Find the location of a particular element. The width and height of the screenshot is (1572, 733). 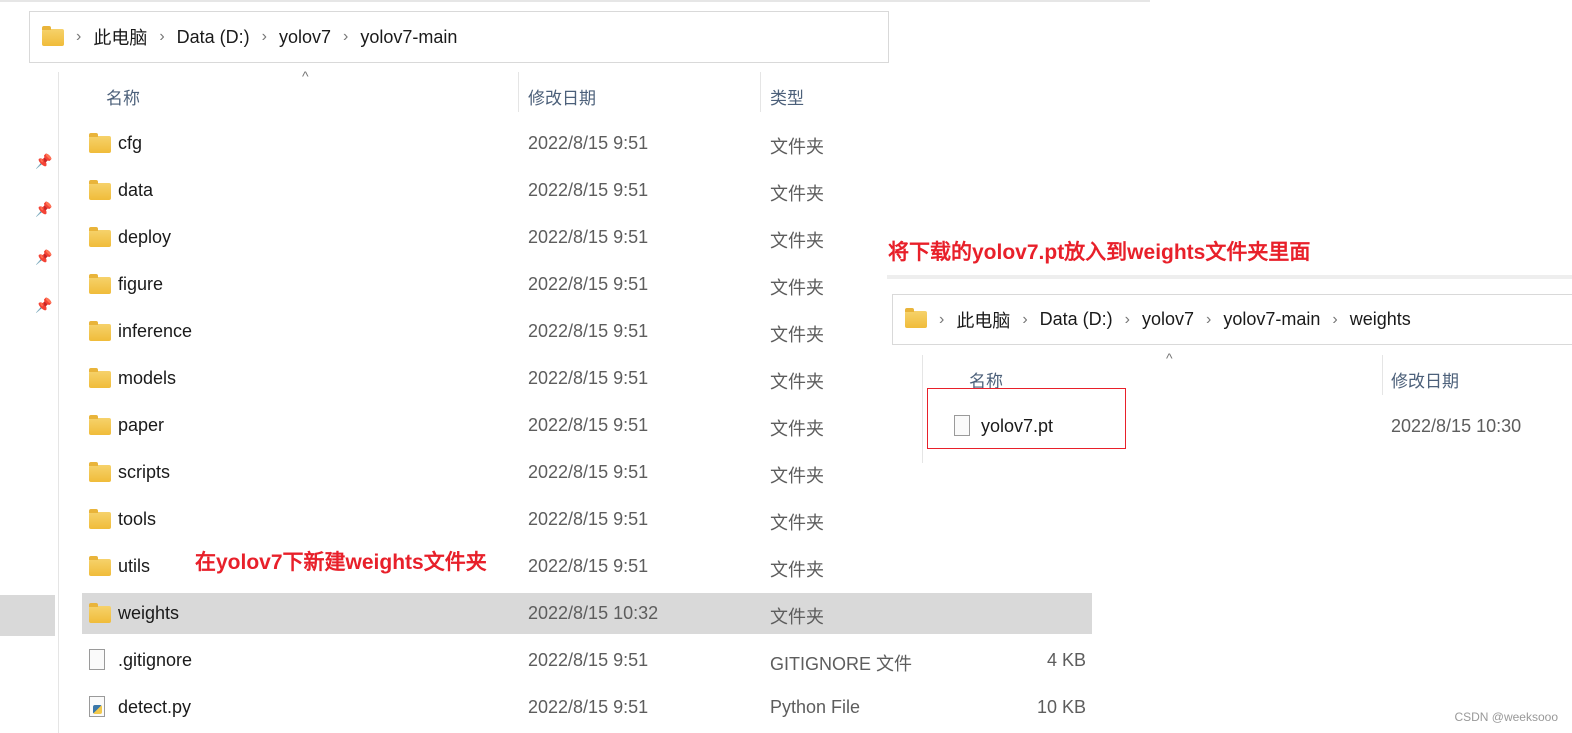

file-name: paper is located at coordinates (141, 425).